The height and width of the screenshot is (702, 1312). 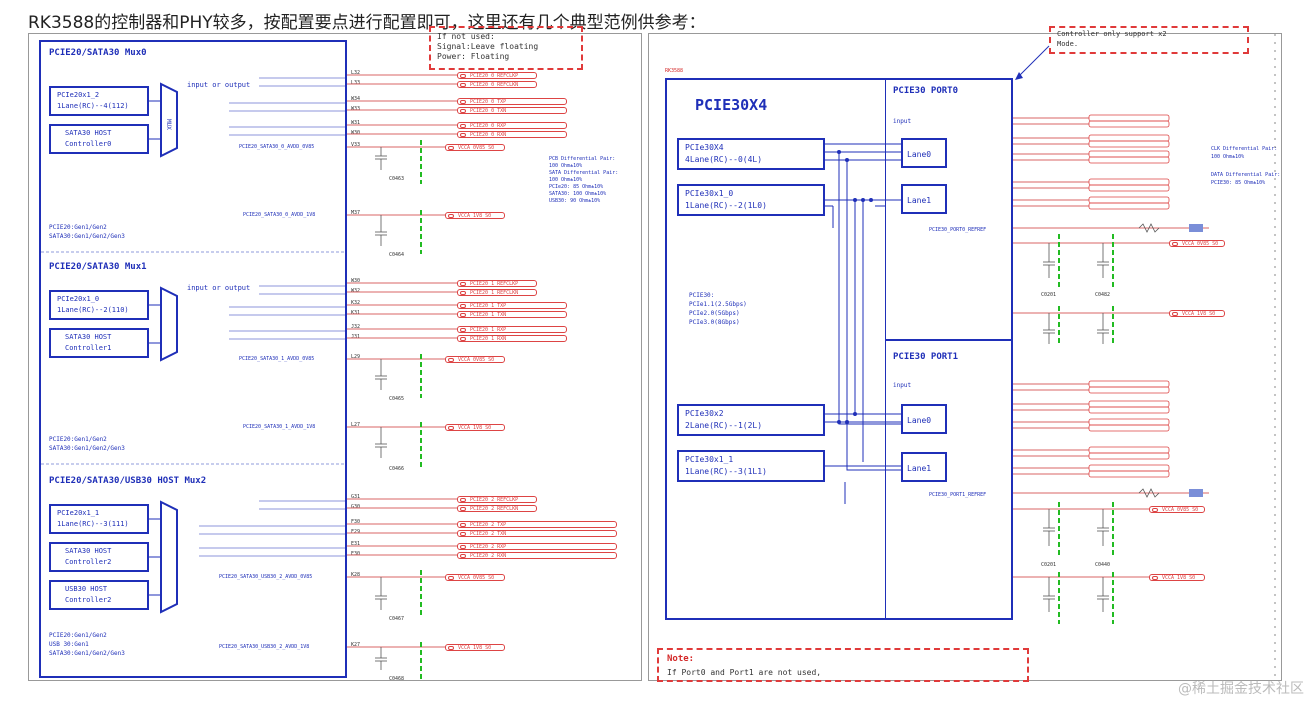 I want to click on watermark: @稀土掘金技术社区, so click(x=1241, y=689).